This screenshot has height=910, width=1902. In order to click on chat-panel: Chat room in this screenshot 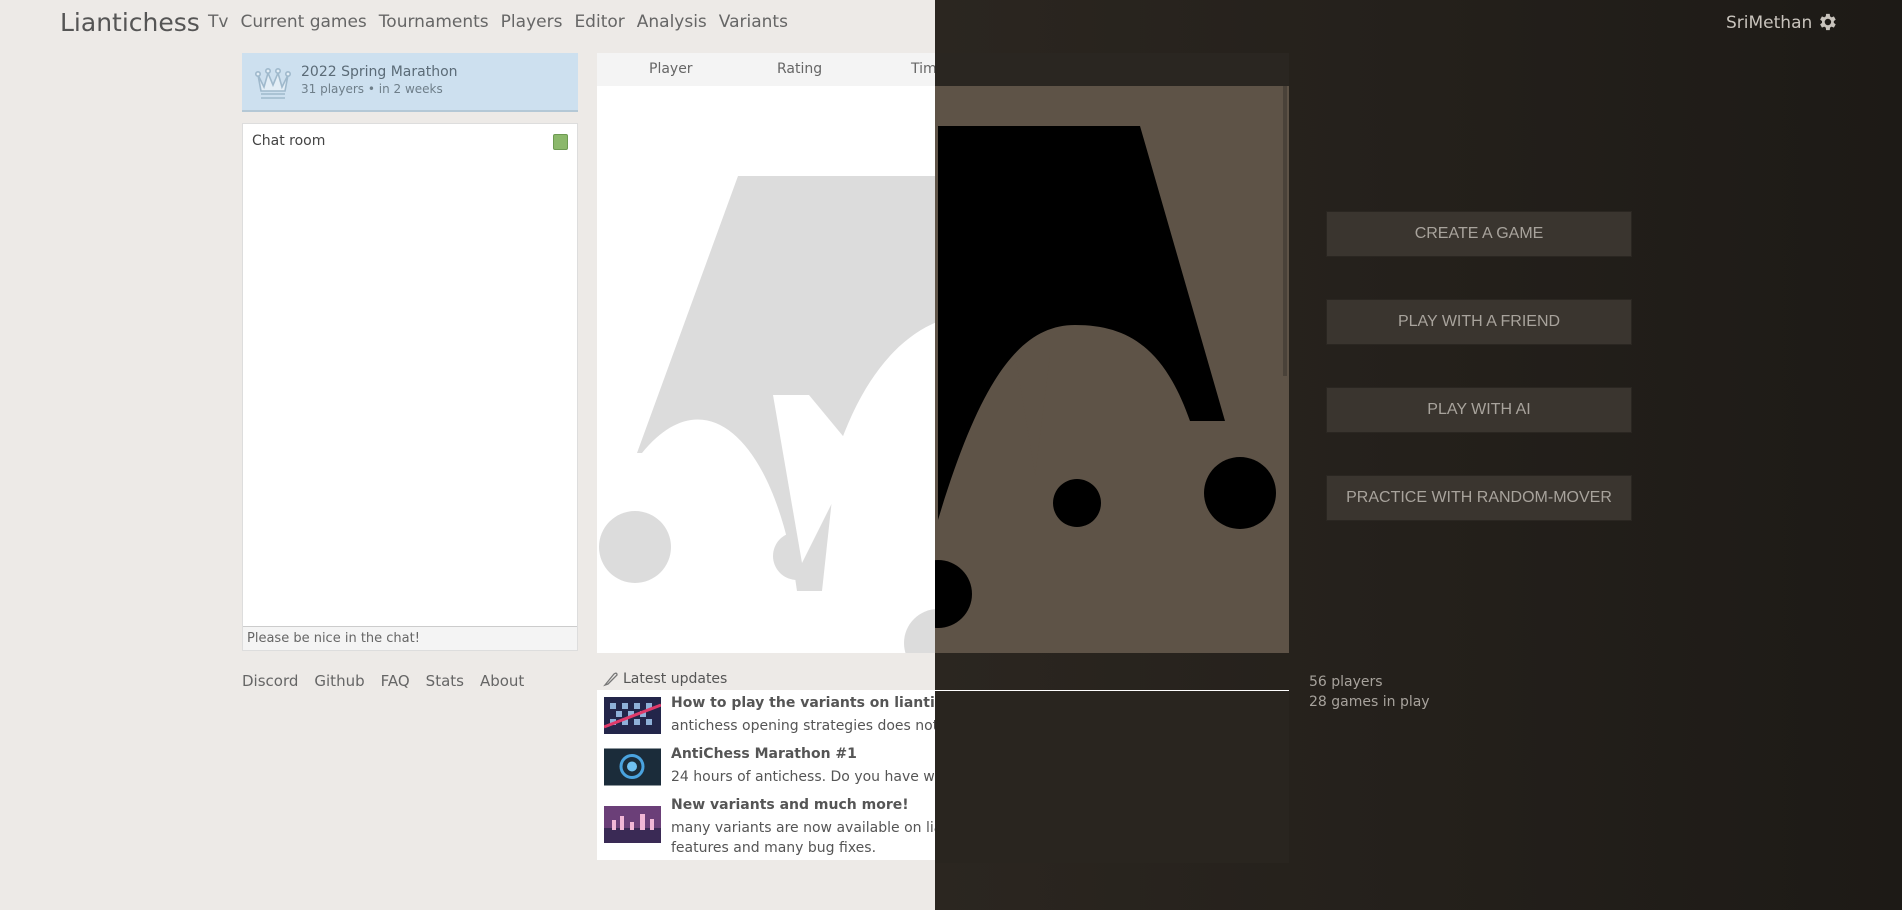, I will do `click(410, 387)`.